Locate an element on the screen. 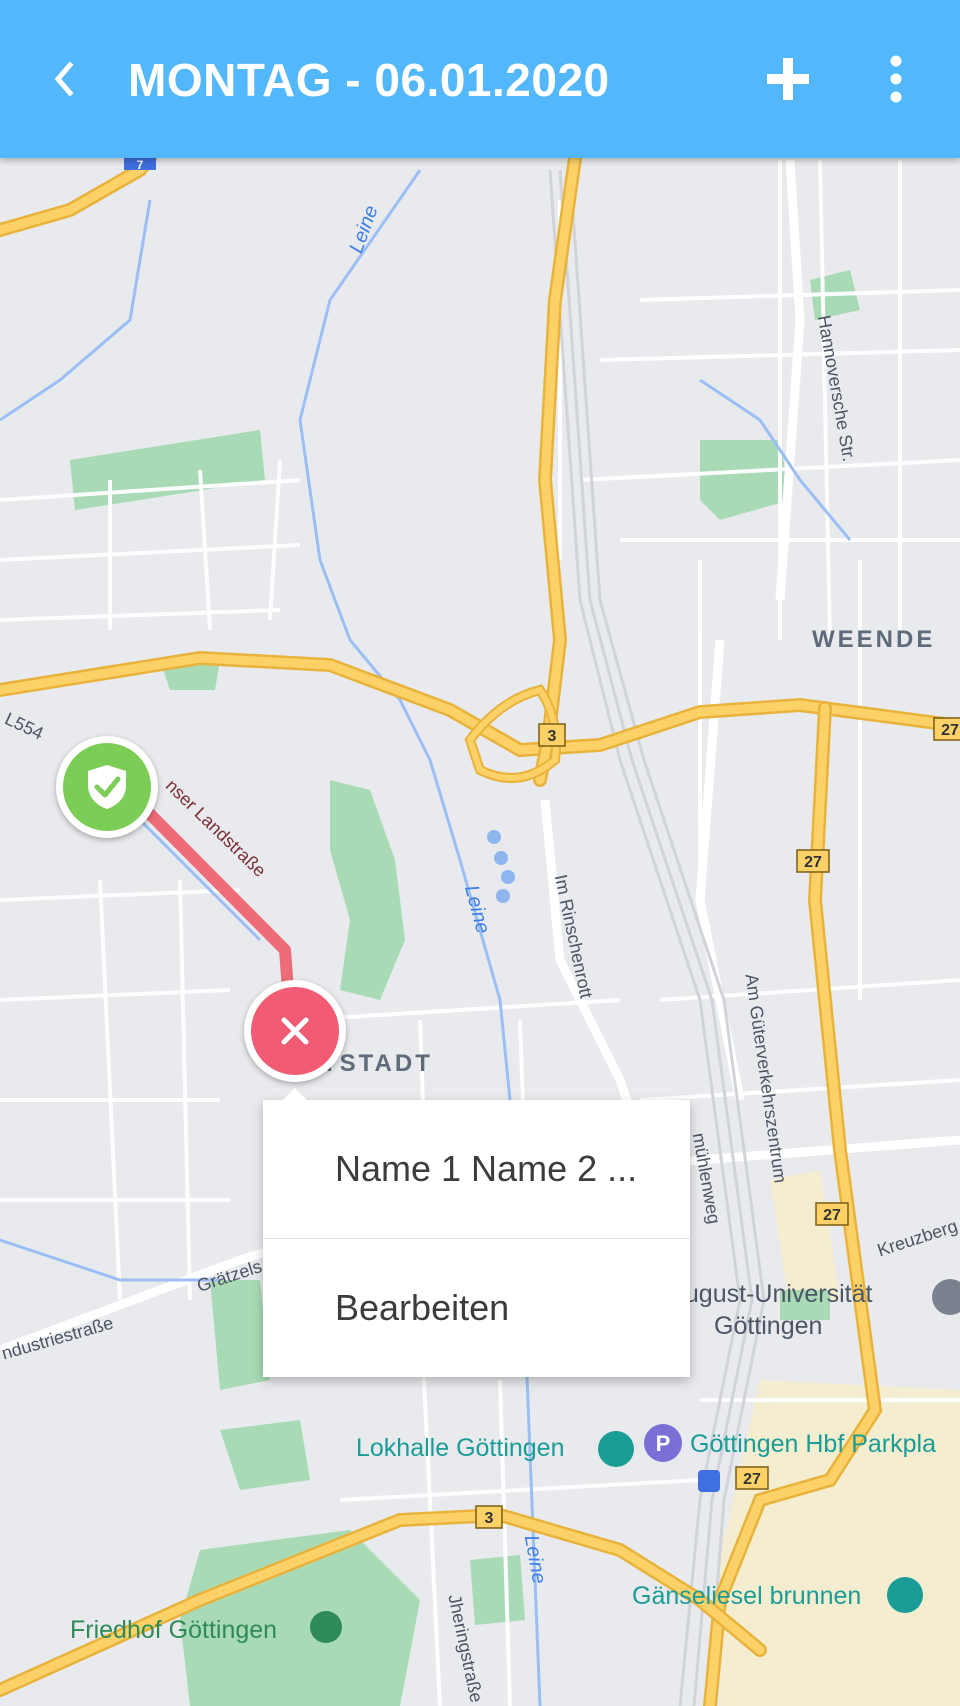 This screenshot has width=960, height=1706. friedhof-label: Friedhof Göttingen is located at coordinates (173, 1630).